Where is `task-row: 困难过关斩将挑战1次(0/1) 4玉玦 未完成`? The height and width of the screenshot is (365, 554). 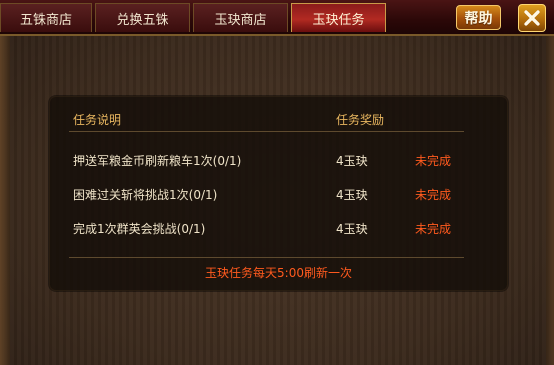 task-row: 困难过关斩将挑战1次(0/1) 4玉玦 未完成 is located at coordinates (278, 196).